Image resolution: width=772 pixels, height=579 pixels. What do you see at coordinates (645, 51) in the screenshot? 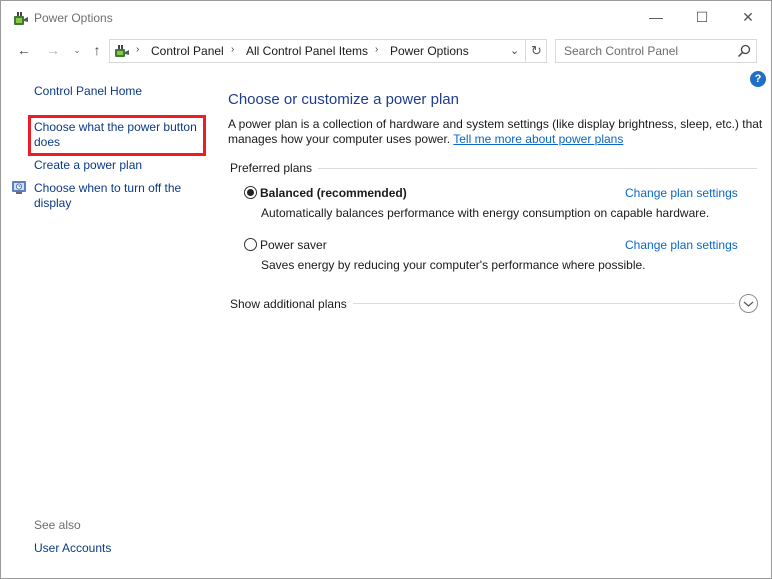
I see `search-input` at bounding box center [645, 51].